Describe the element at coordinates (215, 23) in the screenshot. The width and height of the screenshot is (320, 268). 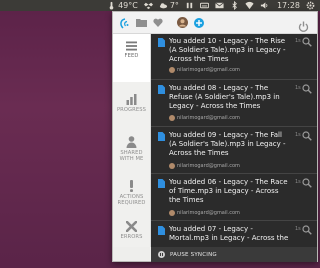
I see `popup-header` at that location.